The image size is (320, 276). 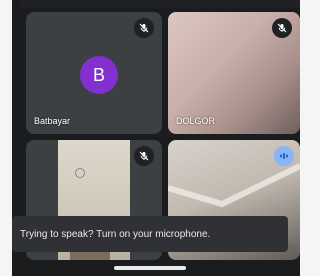 What do you see at coordinates (196, 121) in the screenshot?
I see `participant-name: DOLGOR` at bounding box center [196, 121].